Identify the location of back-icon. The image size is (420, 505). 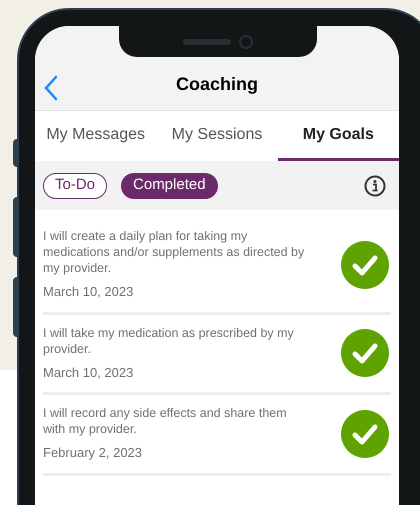
(51, 88).